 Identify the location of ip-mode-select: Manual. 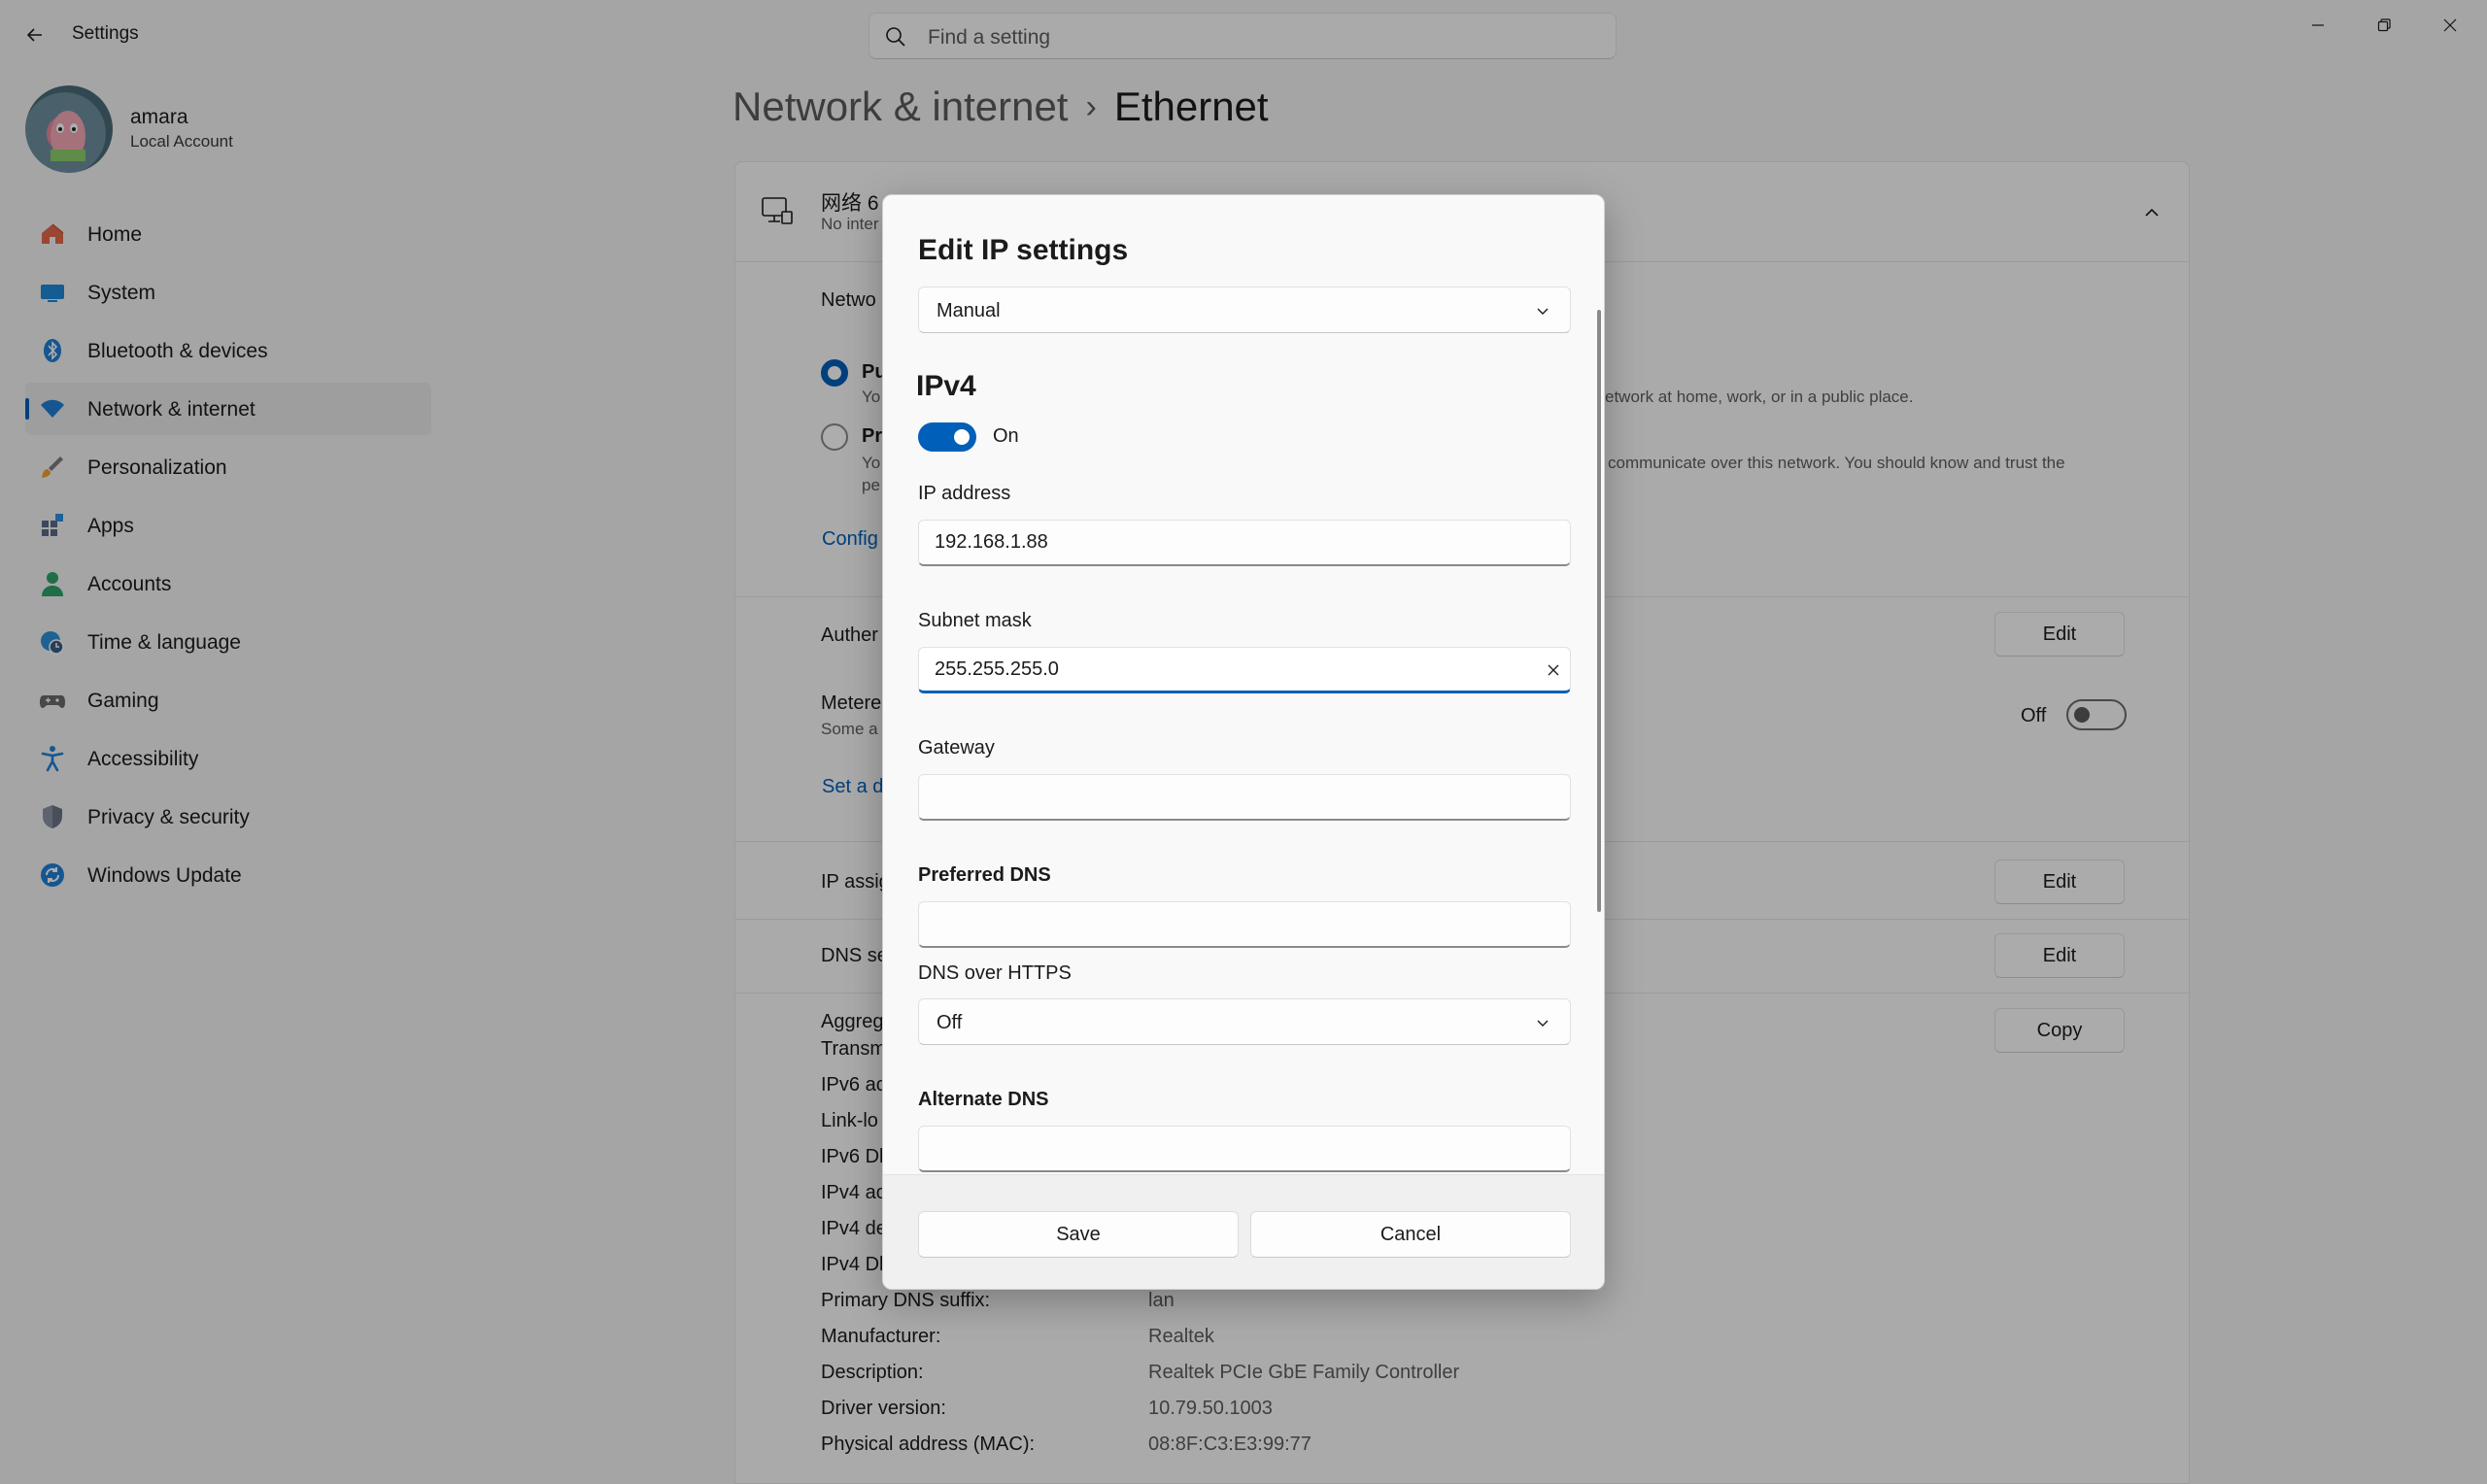
(1244, 310).